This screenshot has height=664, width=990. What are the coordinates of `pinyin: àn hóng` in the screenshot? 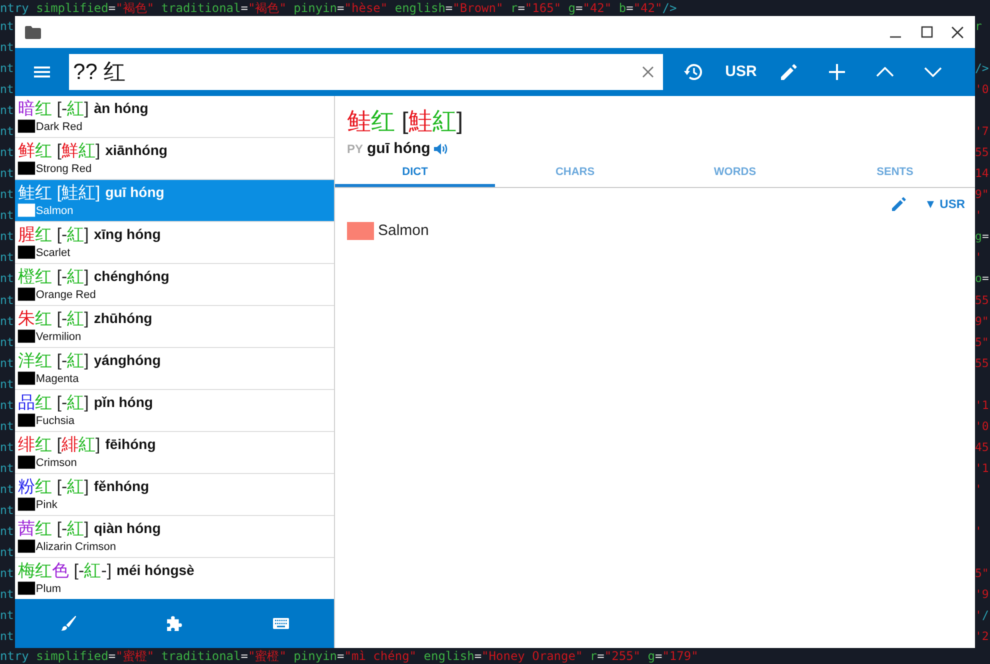 It's located at (121, 108).